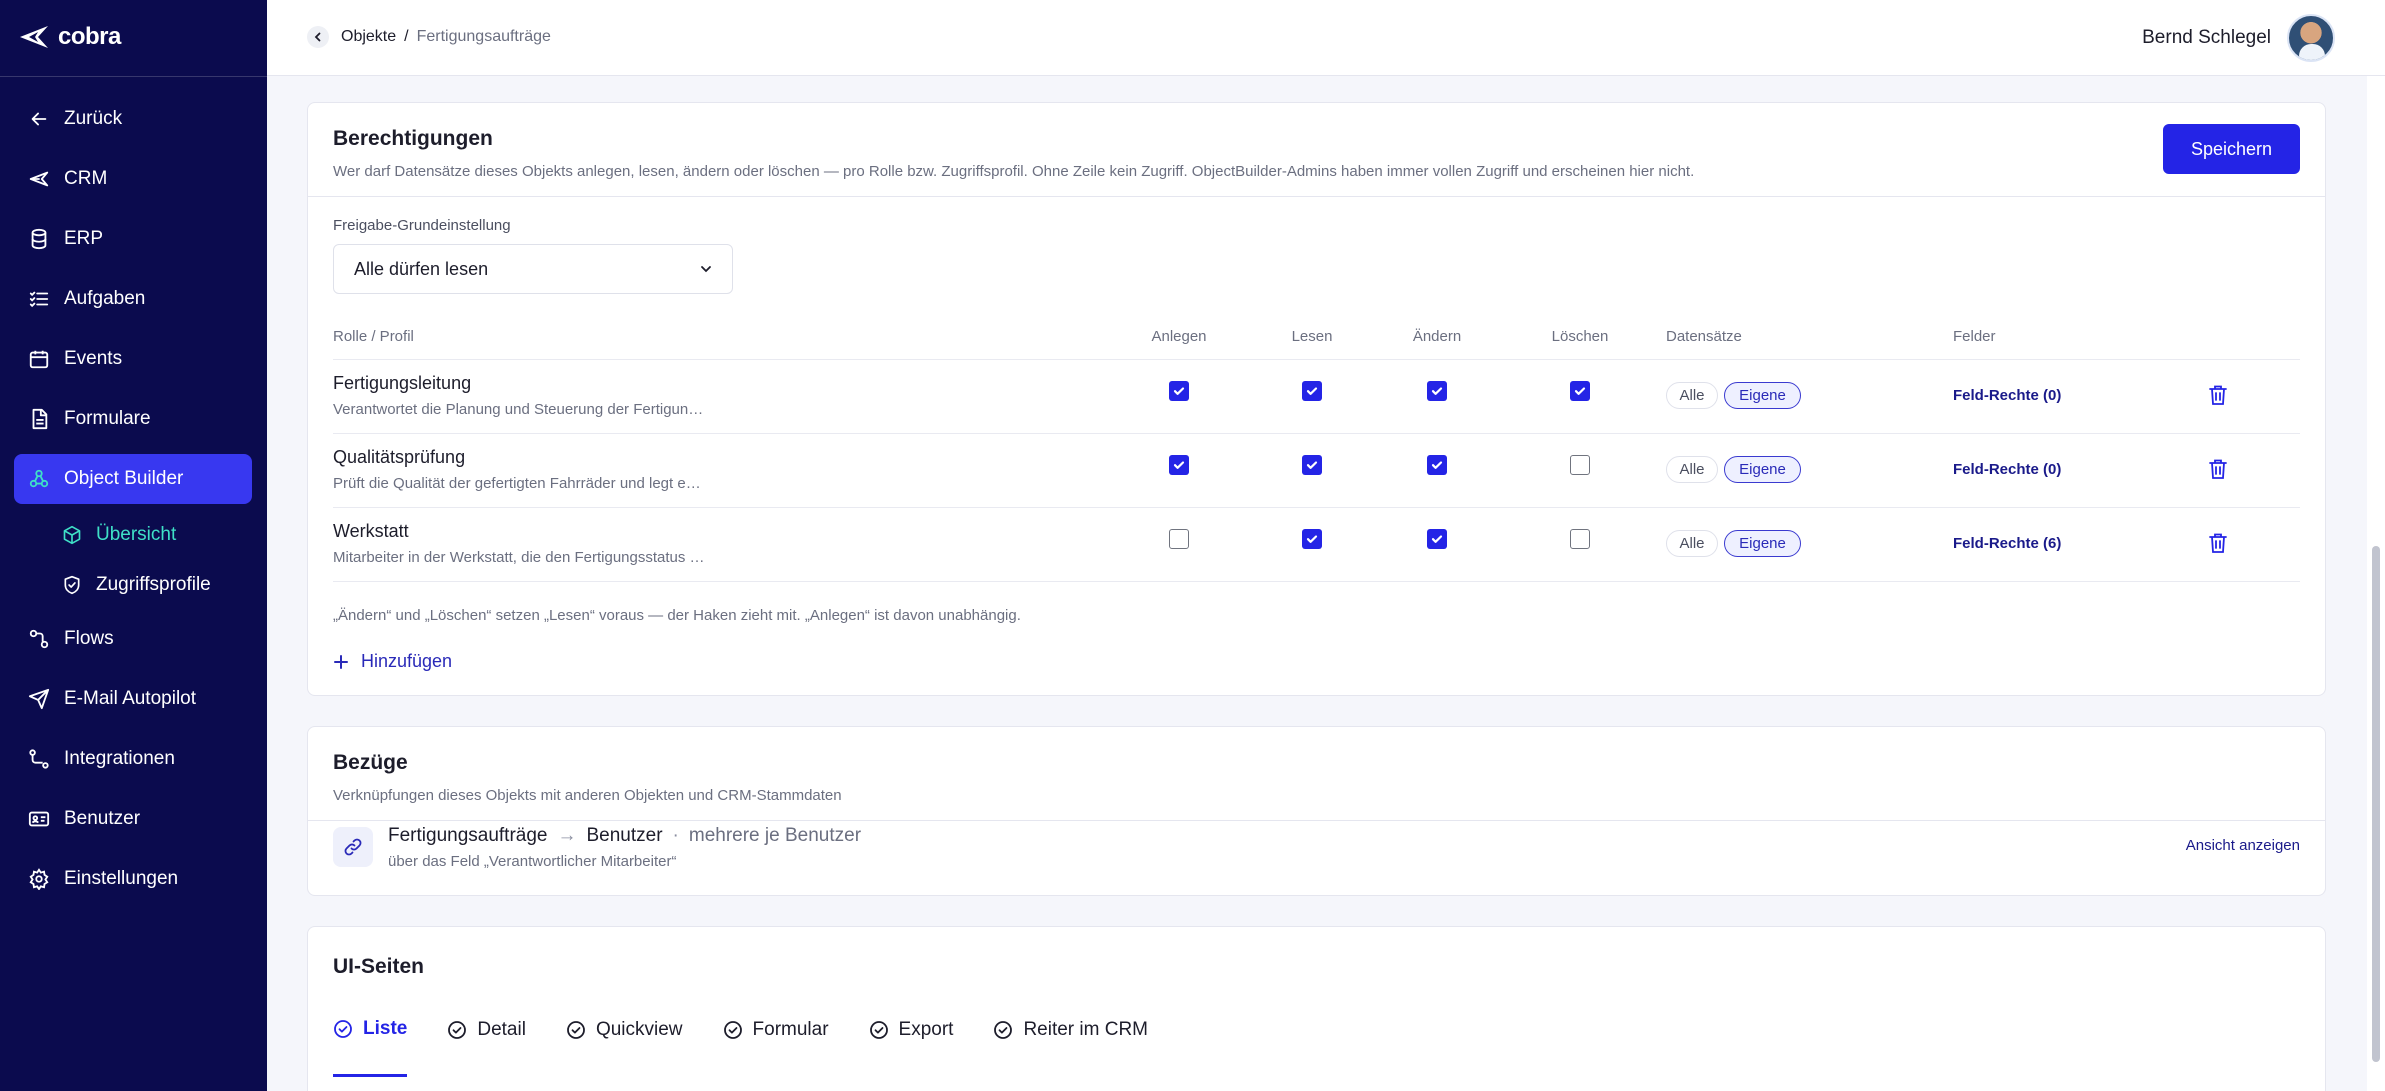 Image resolution: width=2385 pixels, height=1091 pixels. What do you see at coordinates (133, 639) in the screenshot?
I see `sidebar-item-flows: Flows` at bounding box center [133, 639].